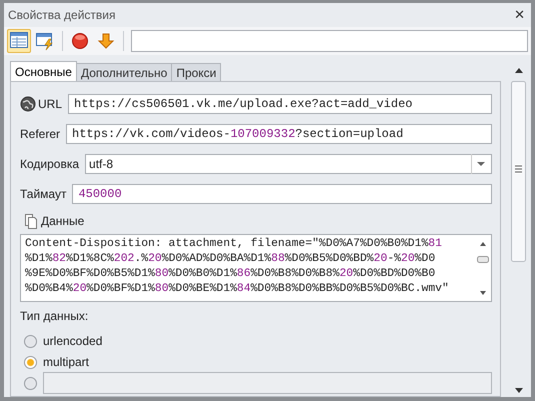  I want to click on document-icon, so click(31, 221).